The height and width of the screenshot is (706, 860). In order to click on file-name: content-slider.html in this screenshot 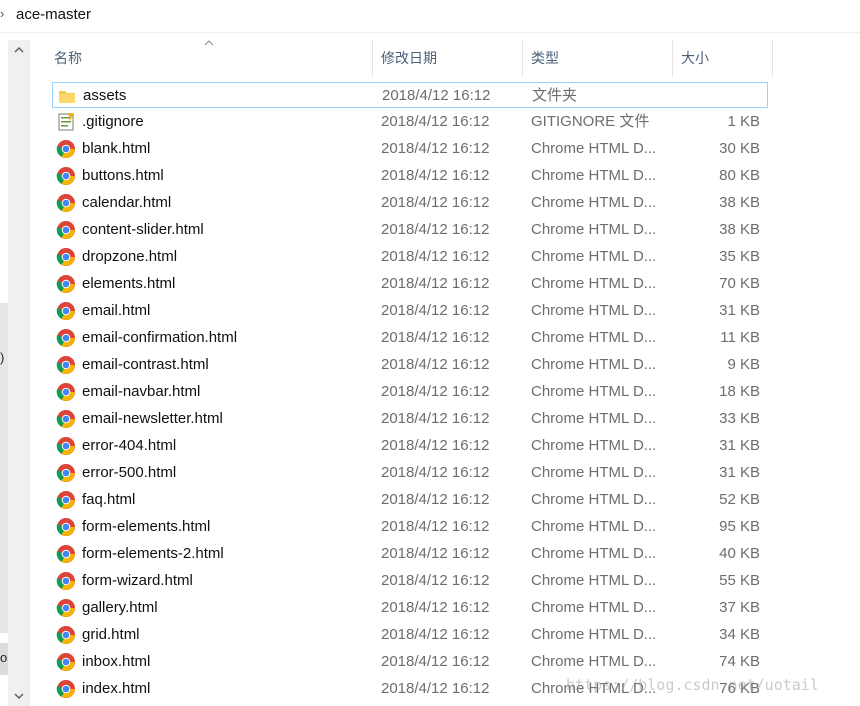, I will do `click(143, 230)`.